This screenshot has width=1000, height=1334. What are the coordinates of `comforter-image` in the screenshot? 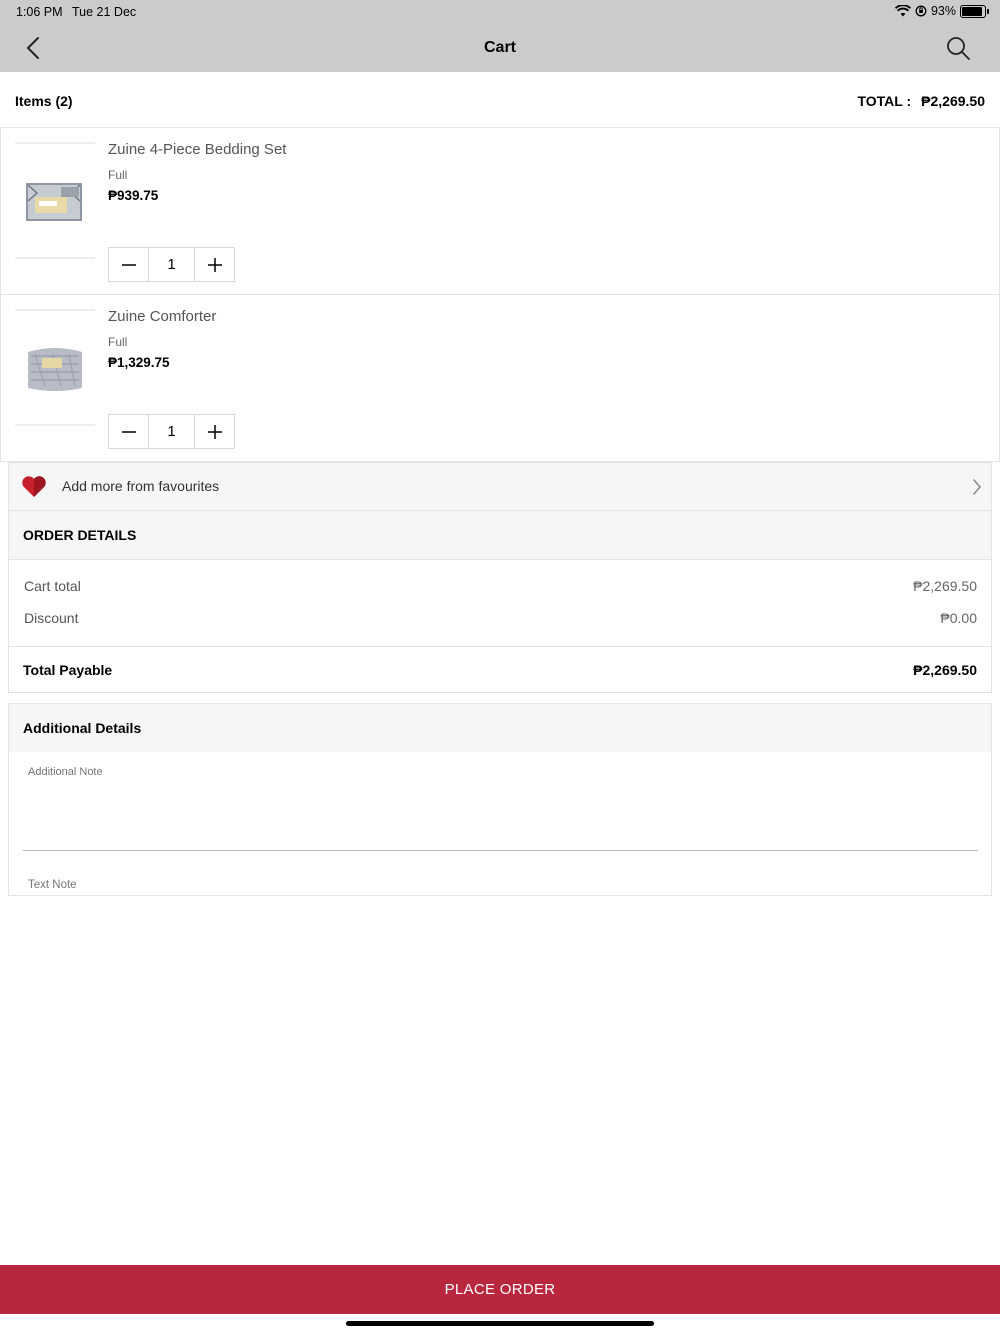 It's located at (55, 369).